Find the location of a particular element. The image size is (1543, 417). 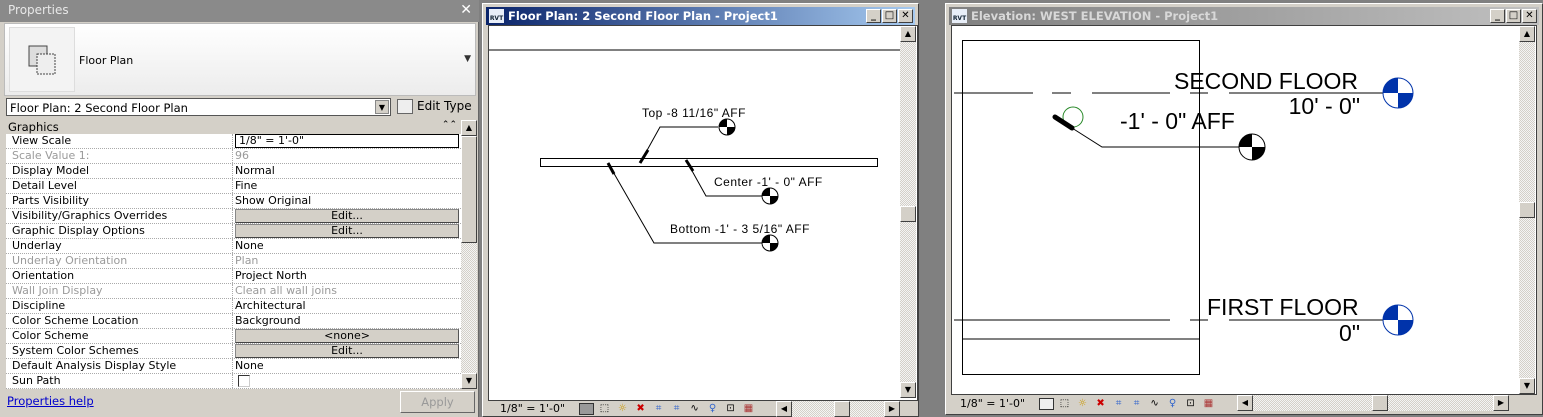

property-row: Display Model Normal is located at coordinates (233, 171).